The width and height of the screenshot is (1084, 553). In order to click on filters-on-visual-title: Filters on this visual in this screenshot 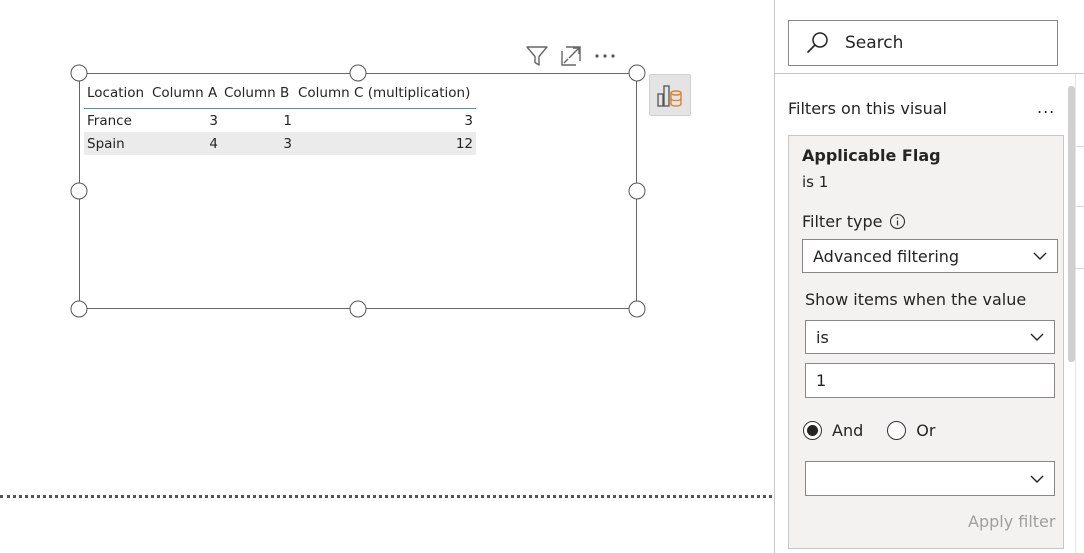, I will do `click(867, 108)`.